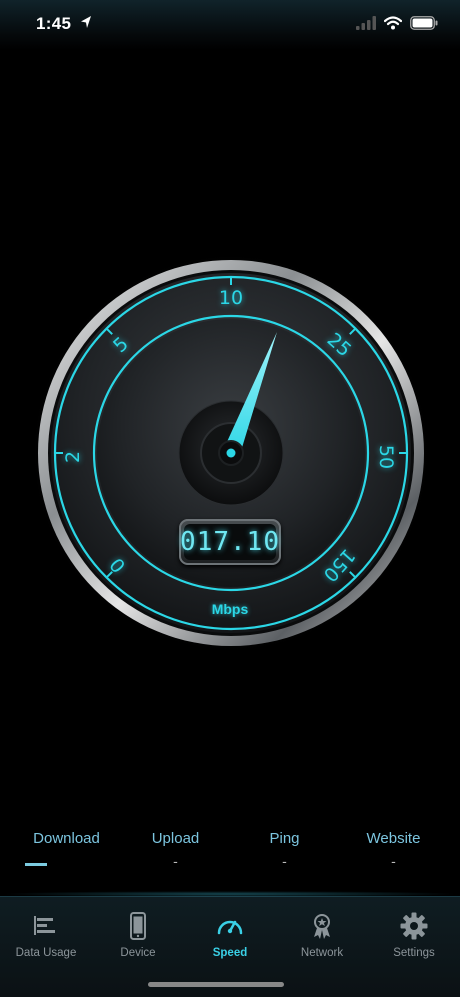 This screenshot has width=460, height=997. I want to click on wifi-icon, so click(393, 23).